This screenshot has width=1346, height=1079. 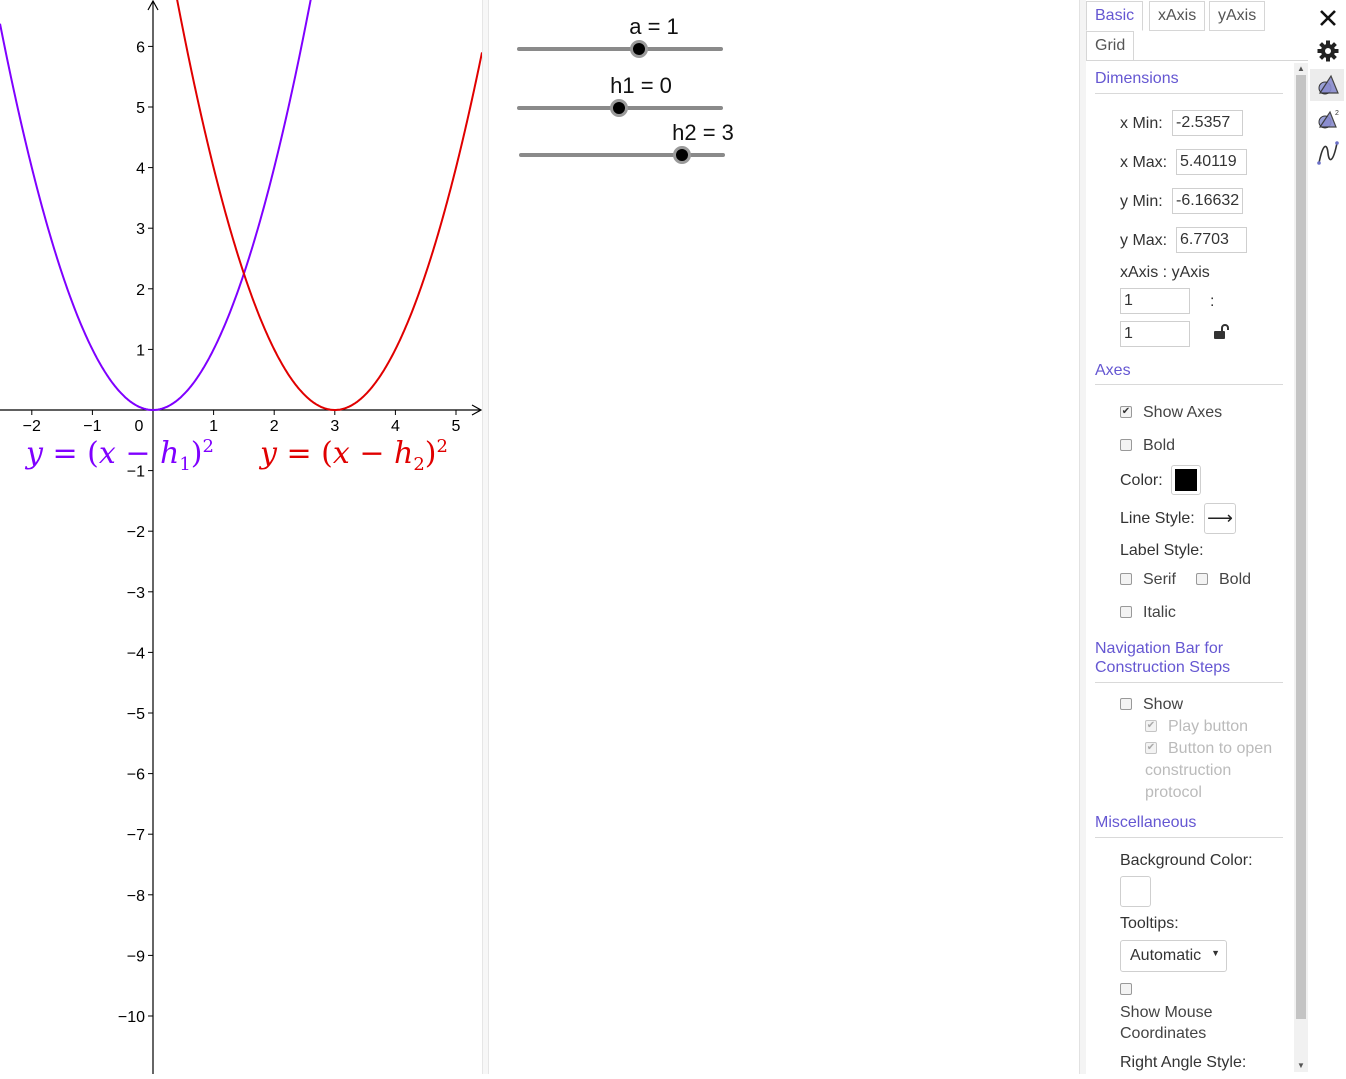 I want to click on open-protocol-label-1: Button to open, so click(x=1220, y=748).